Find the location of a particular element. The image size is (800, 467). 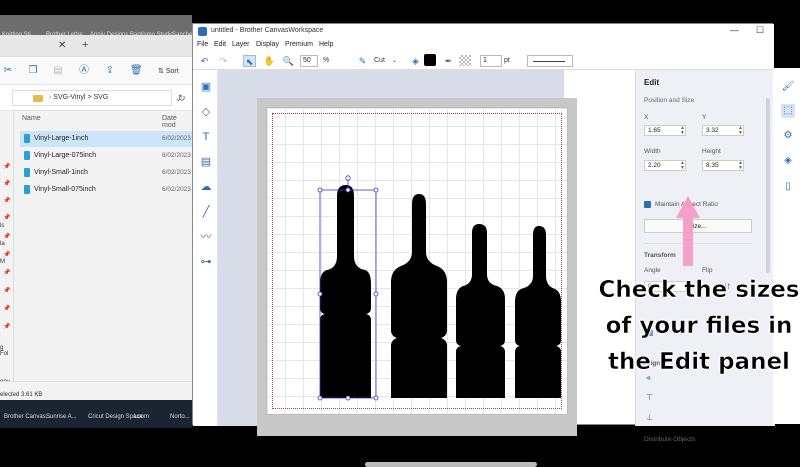

breadcrumb-svg: SVG is located at coordinates (100, 97).